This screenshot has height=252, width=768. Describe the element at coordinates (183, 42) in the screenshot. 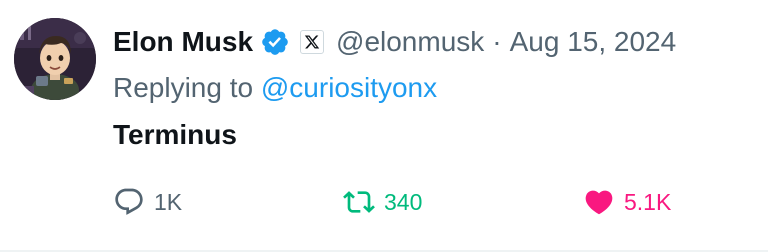

I see `author-name: Elon Musk` at that location.